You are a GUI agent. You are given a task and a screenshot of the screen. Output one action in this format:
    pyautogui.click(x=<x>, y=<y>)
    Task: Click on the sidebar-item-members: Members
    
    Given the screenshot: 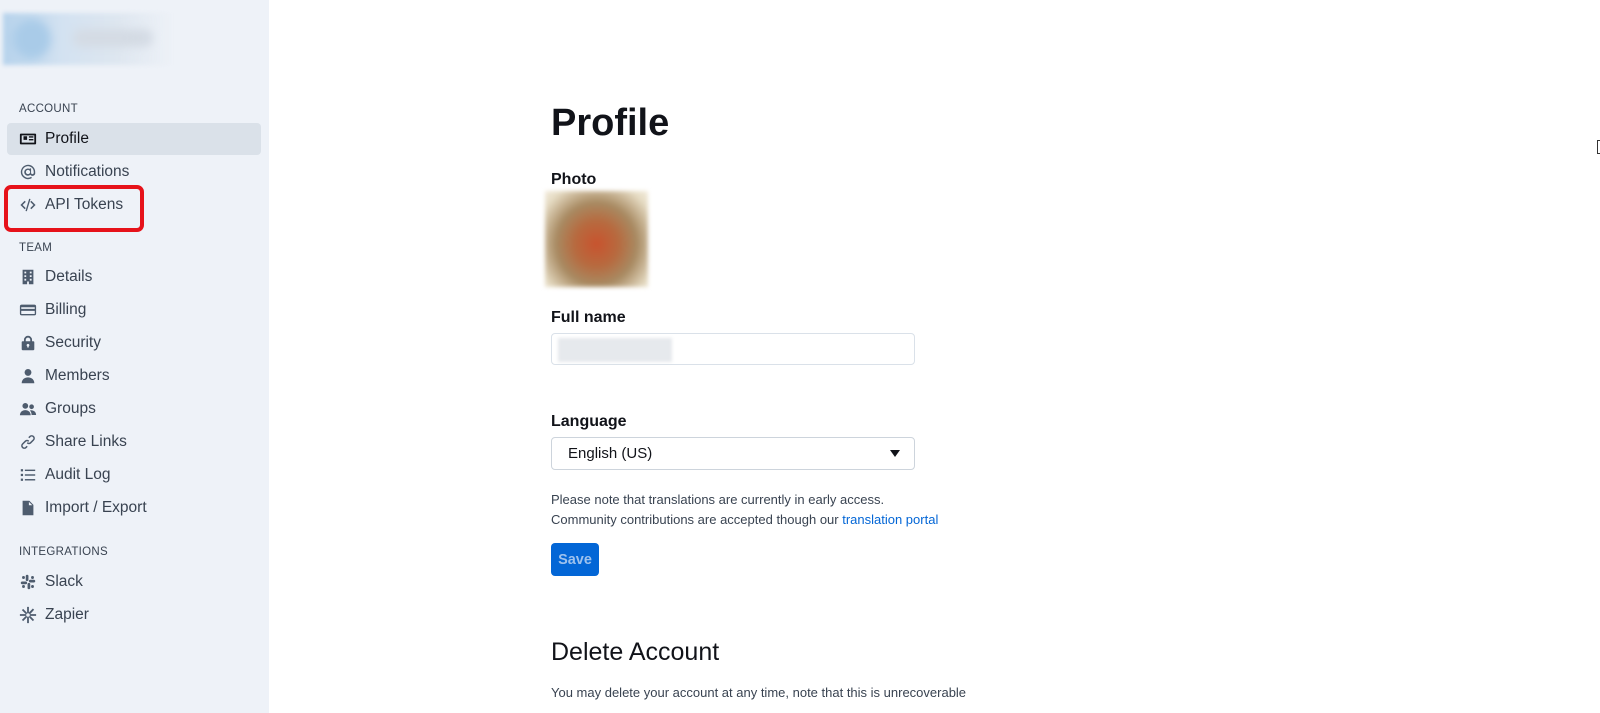 What is the action you would take?
    pyautogui.click(x=134, y=376)
    